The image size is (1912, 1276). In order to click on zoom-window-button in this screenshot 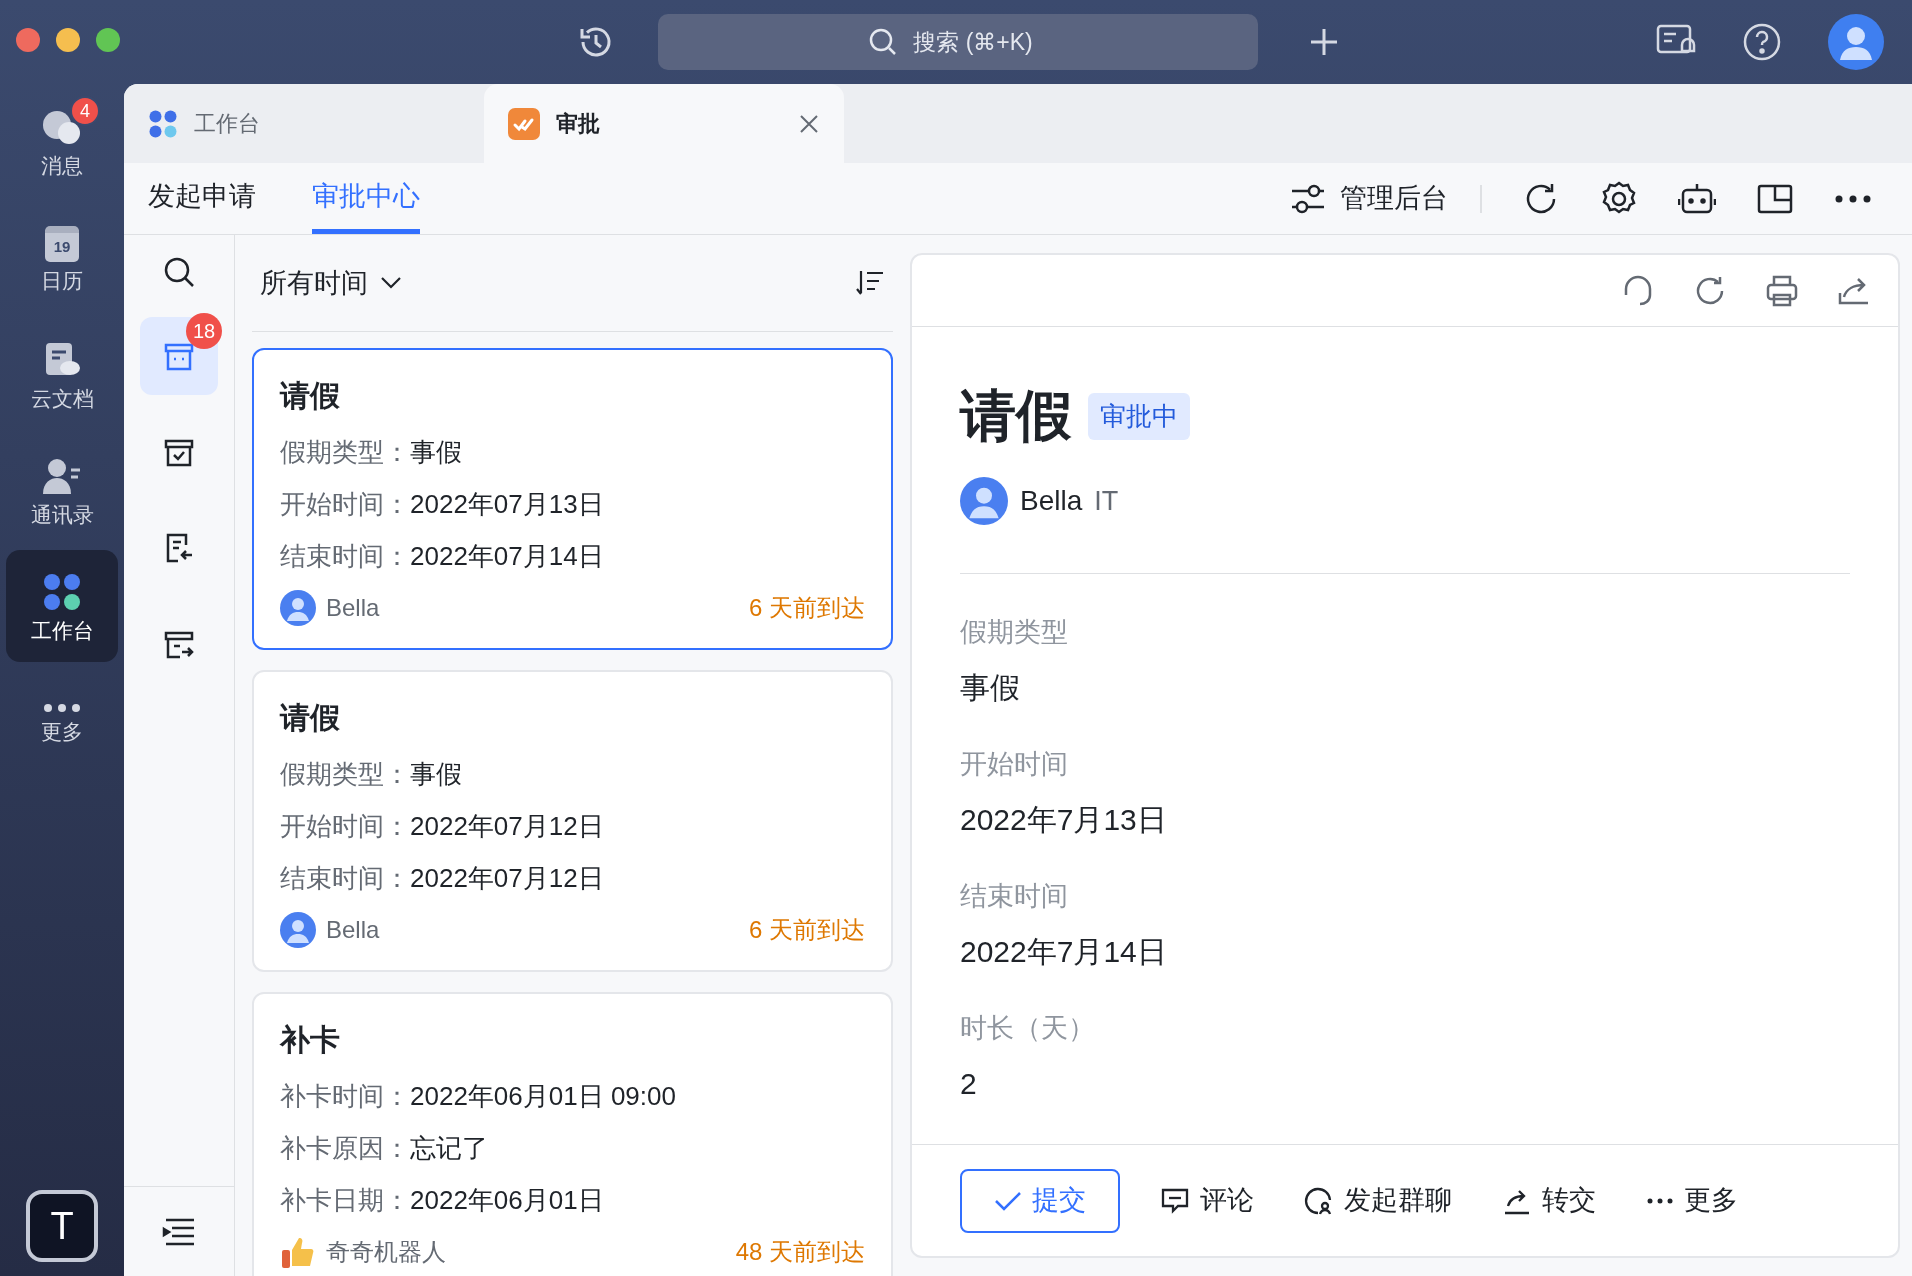, I will do `click(108, 40)`.